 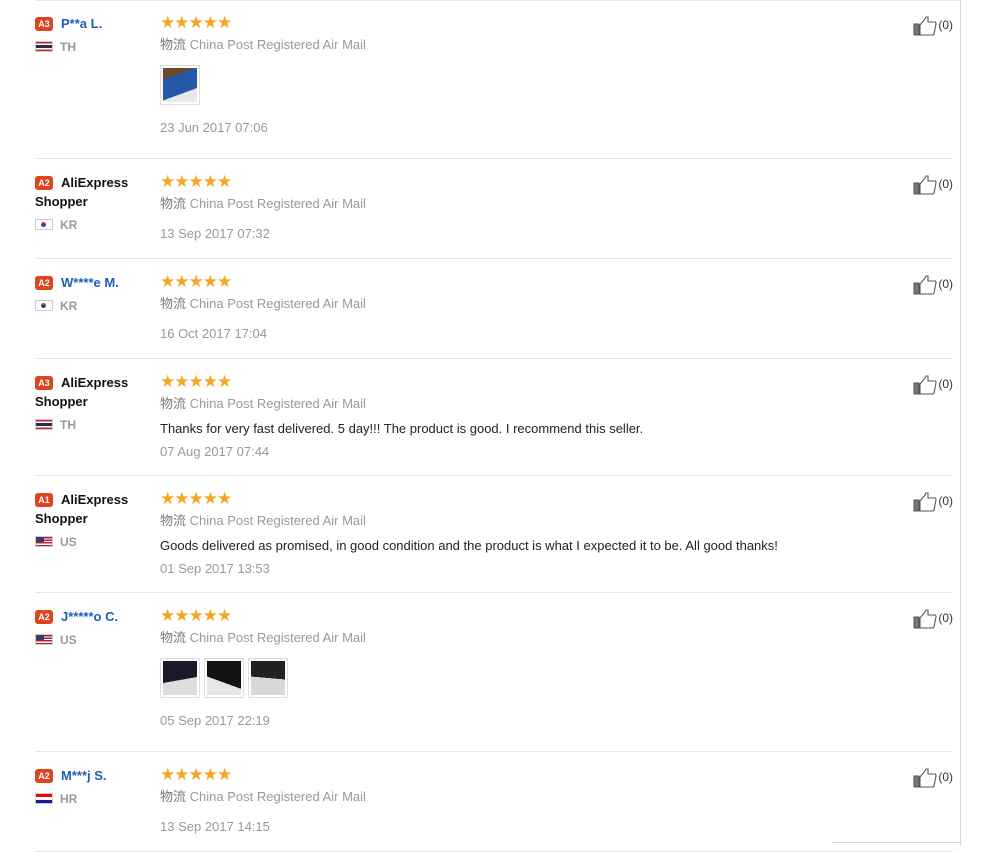 I want to click on reviewer-name: W****e M., so click(x=90, y=282).